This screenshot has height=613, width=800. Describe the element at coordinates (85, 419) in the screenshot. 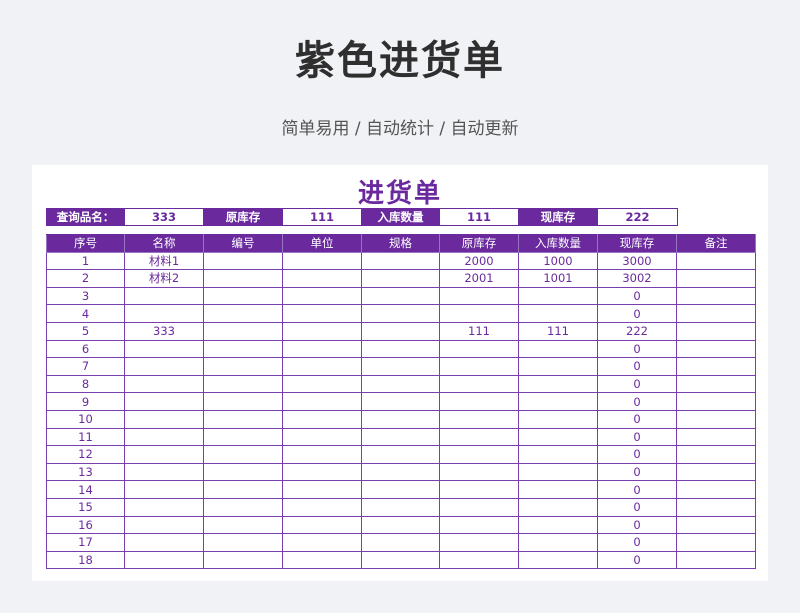

I see `table-cell: 10` at that location.